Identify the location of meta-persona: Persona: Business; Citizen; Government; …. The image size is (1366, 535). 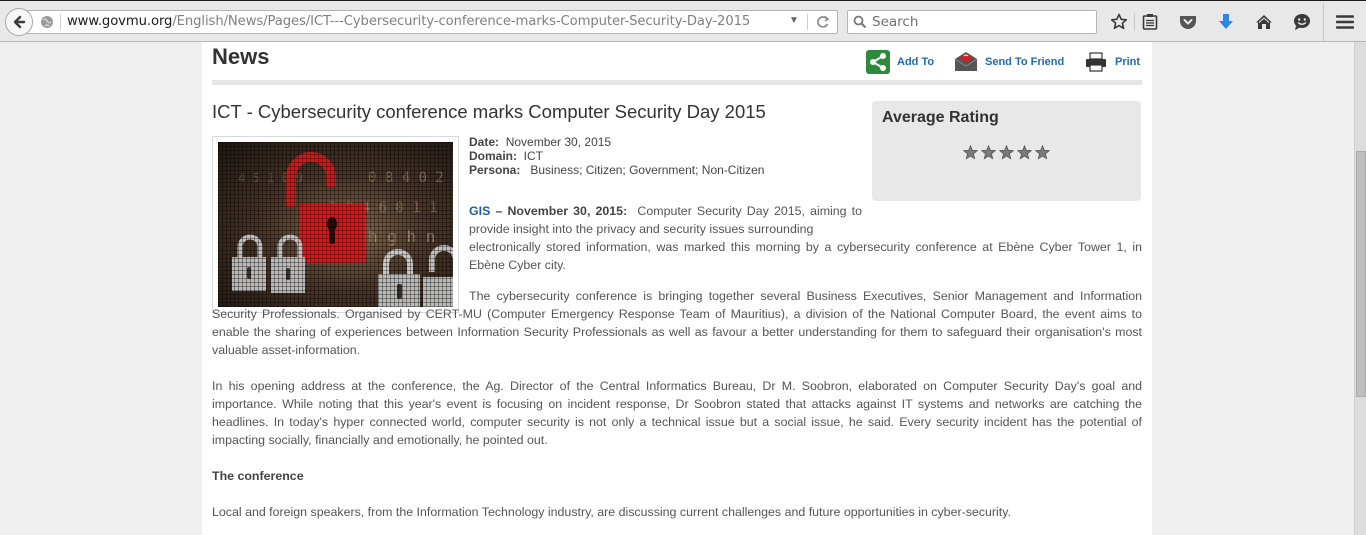
(616, 170).